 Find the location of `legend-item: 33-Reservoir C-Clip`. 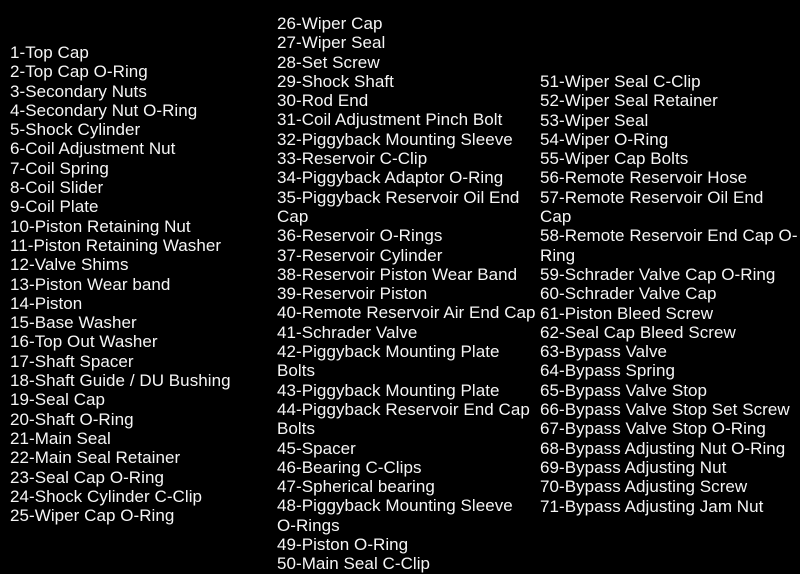

legend-item: 33-Reservoir C-Clip is located at coordinates (352, 159).